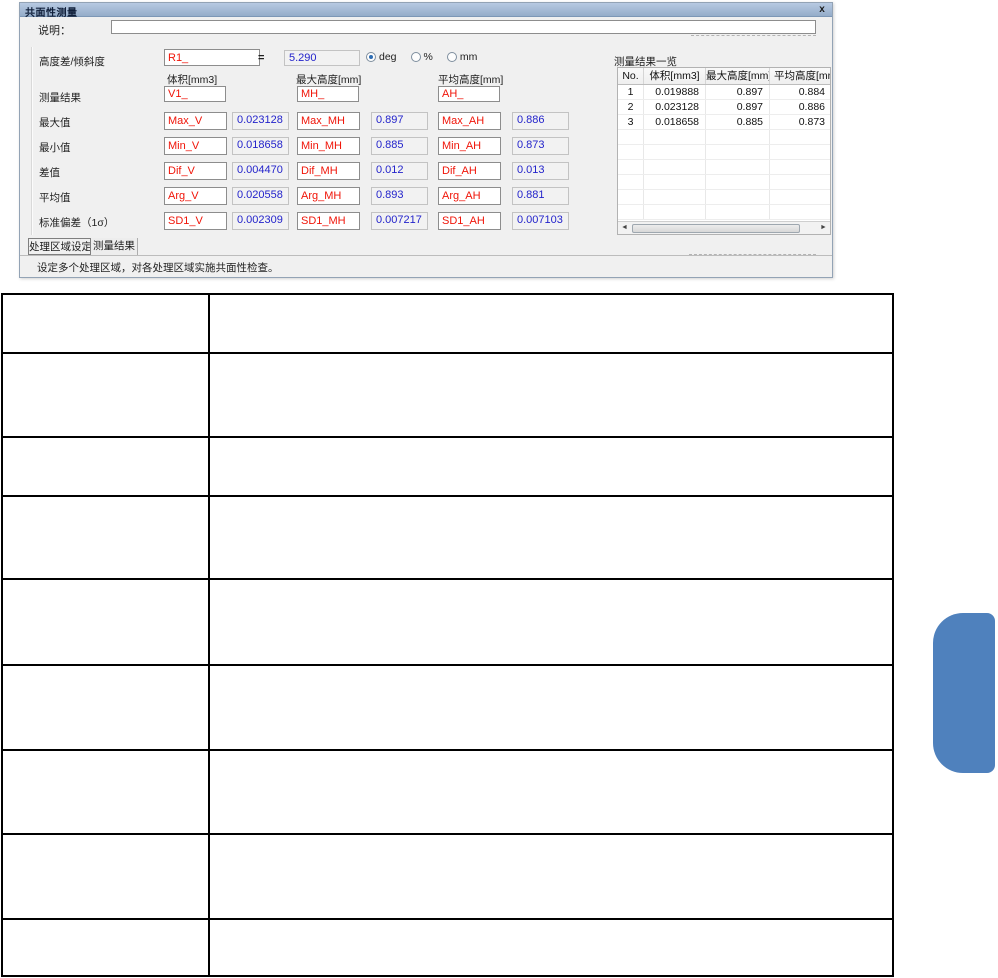 This screenshot has width=998, height=978. What do you see at coordinates (716, 228) in the screenshot?
I see `scrollbar-thumb` at bounding box center [716, 228].